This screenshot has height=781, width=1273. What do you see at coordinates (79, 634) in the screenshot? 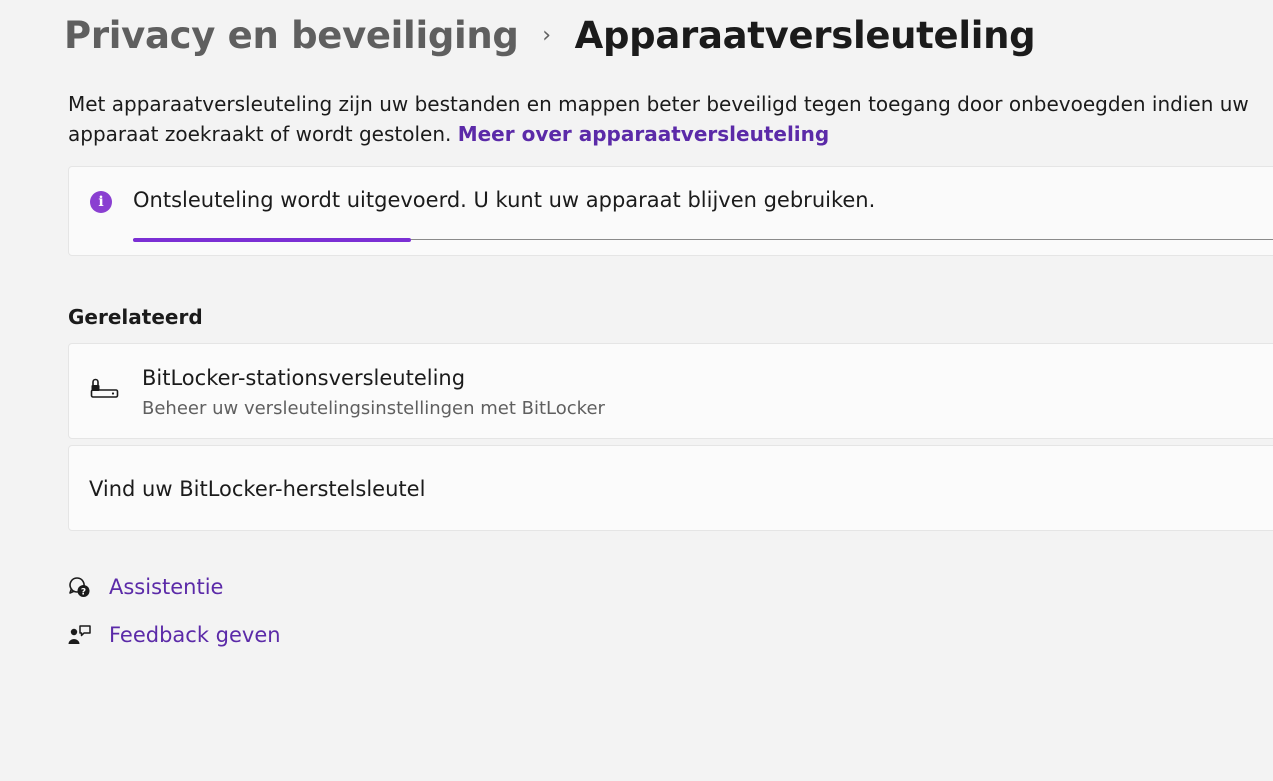
I see `feedback-icon` at bounding box center [79, 634].